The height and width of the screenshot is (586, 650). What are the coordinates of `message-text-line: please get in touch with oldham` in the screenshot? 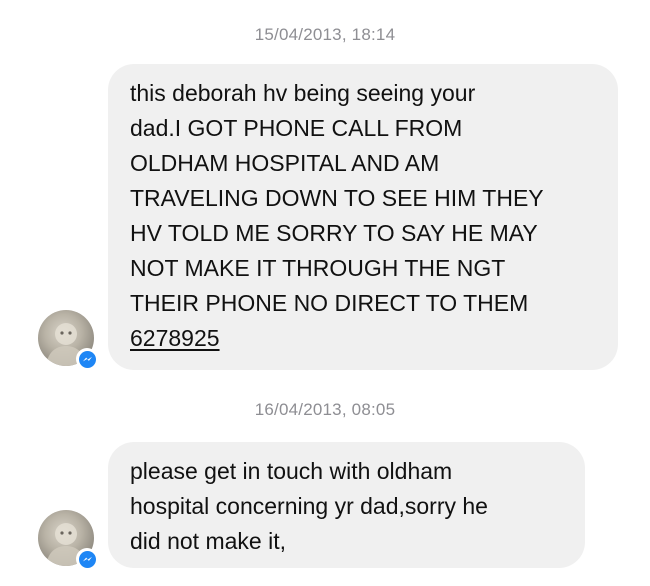 It's located at (291, 471).